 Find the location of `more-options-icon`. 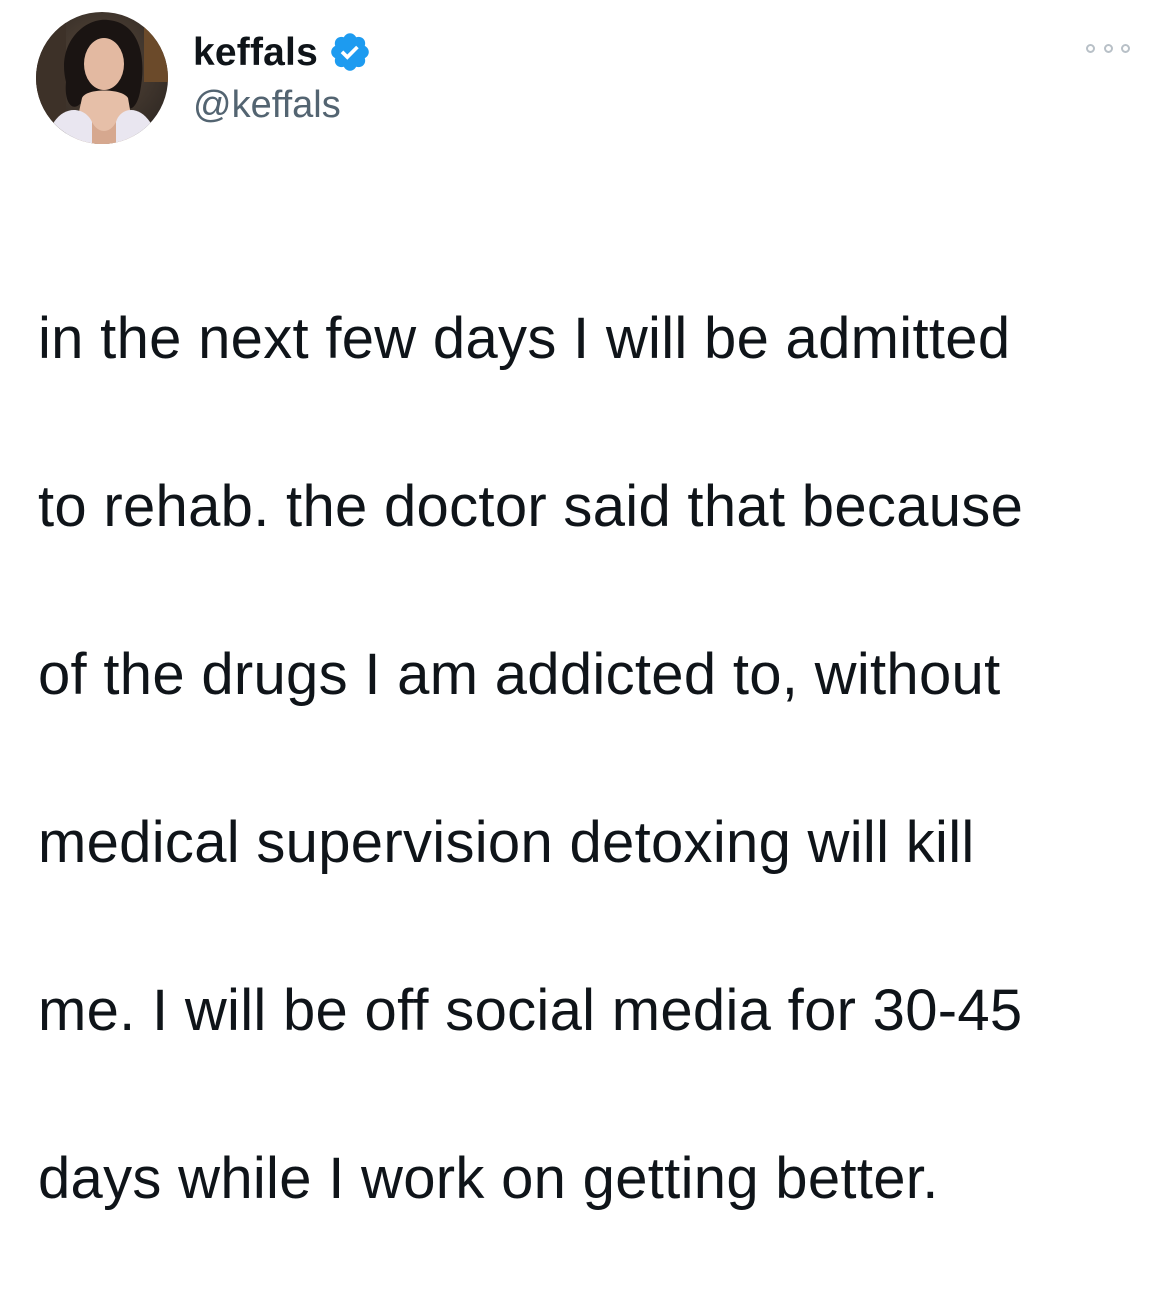

more-options-icon is located at coordinates (1108, 48).